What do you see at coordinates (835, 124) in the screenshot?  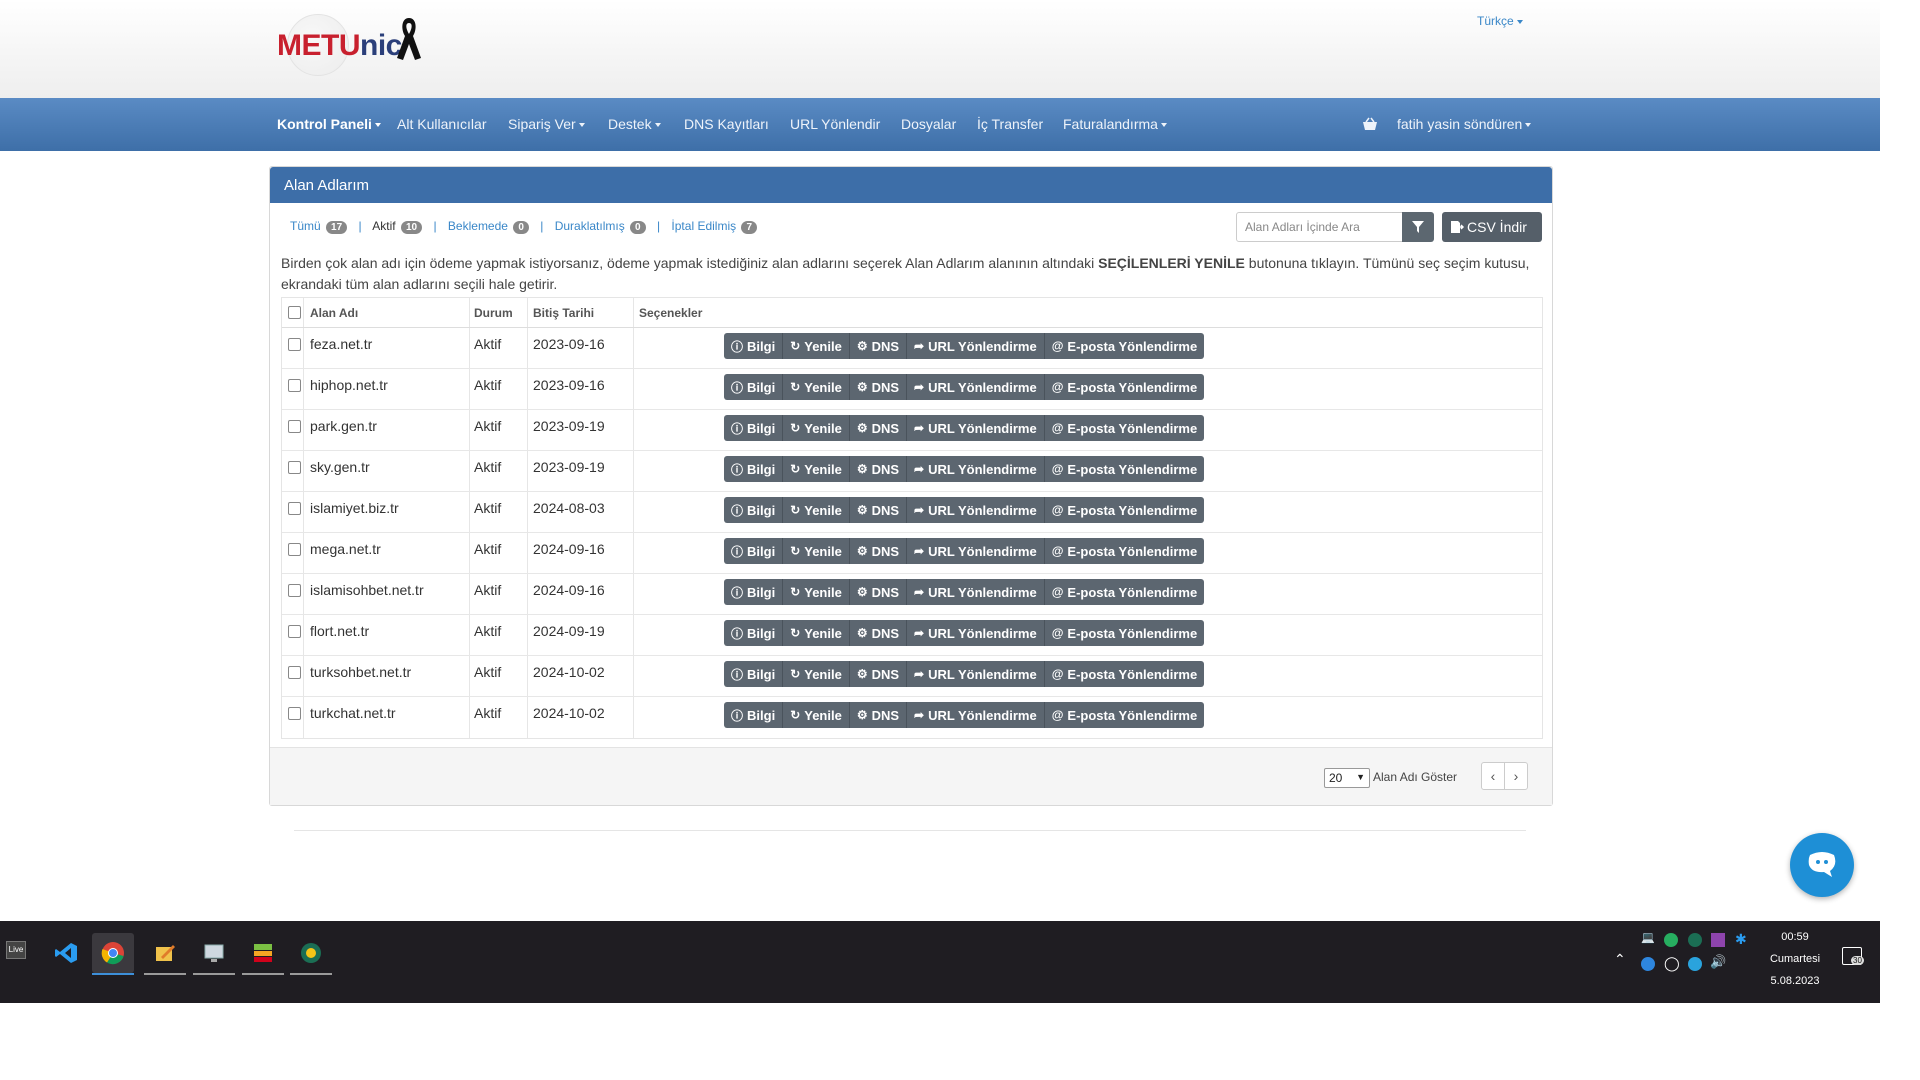 I see `nav-url-yonlendir: URL Yönlendir` at bounding box center [835, 124].